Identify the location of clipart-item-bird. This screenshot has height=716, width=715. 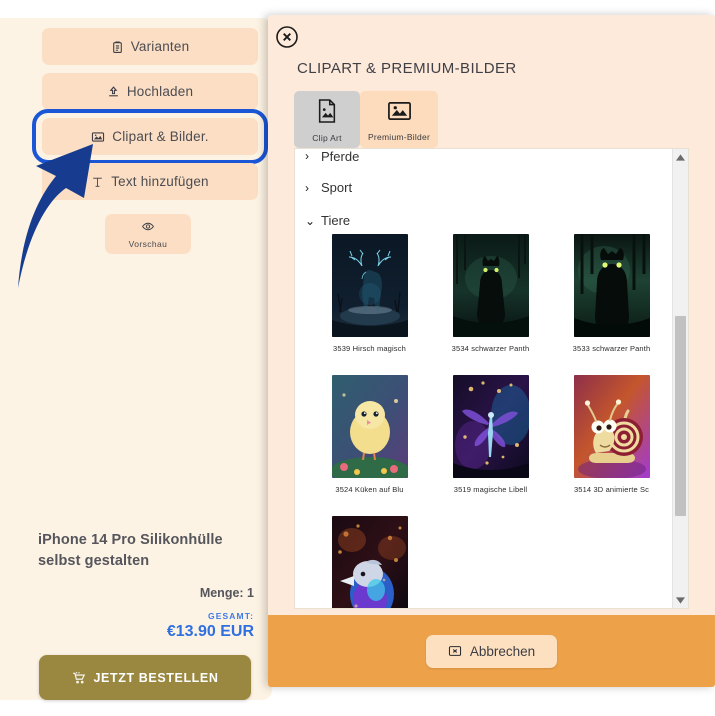
(369, 562).